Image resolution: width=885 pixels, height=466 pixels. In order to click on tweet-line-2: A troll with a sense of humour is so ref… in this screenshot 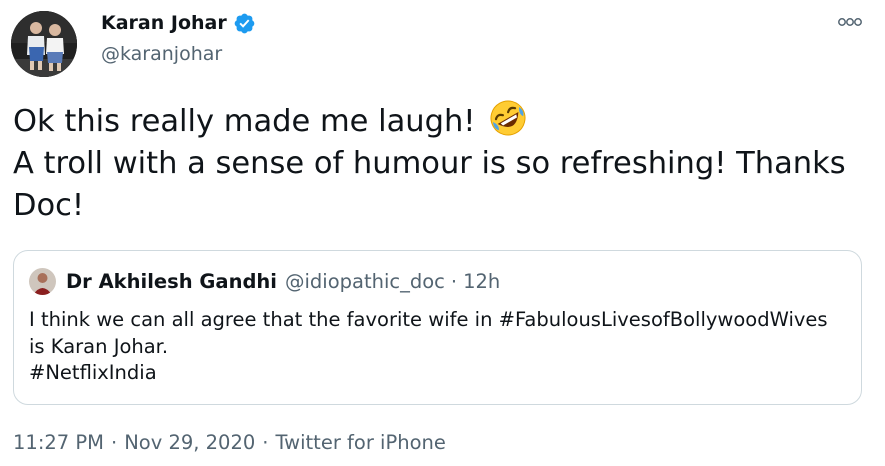, I will do `click(429, 163)`.